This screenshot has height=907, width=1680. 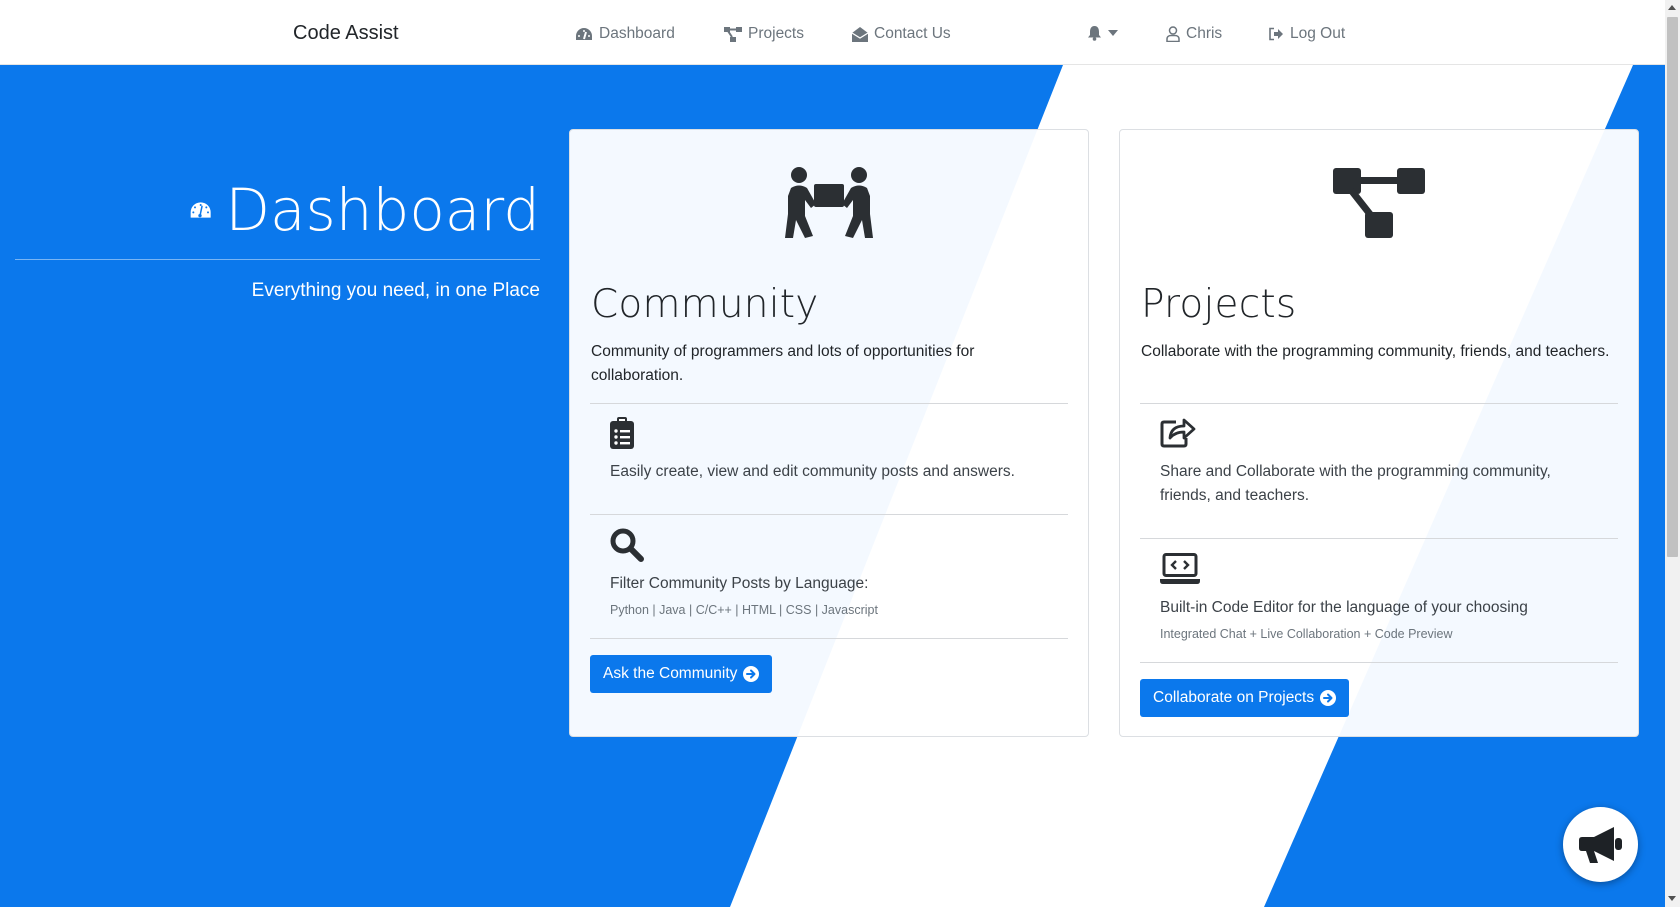 I want to click on laptop-code-icon, so click(x=1180, y=568).